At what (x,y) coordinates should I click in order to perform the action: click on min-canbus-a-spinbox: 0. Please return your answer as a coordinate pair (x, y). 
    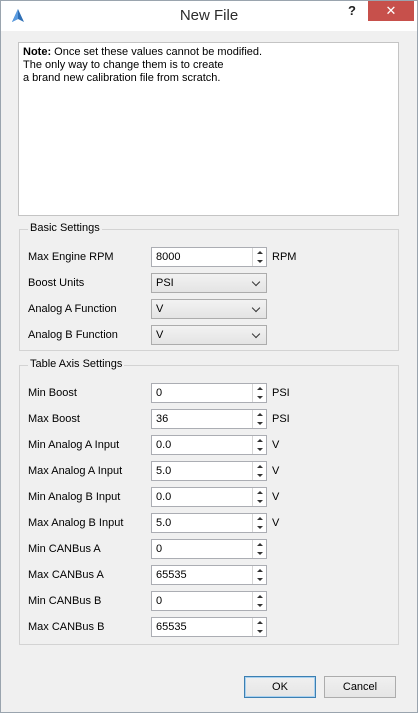
    Looking at the image, I should click on (209, 549).